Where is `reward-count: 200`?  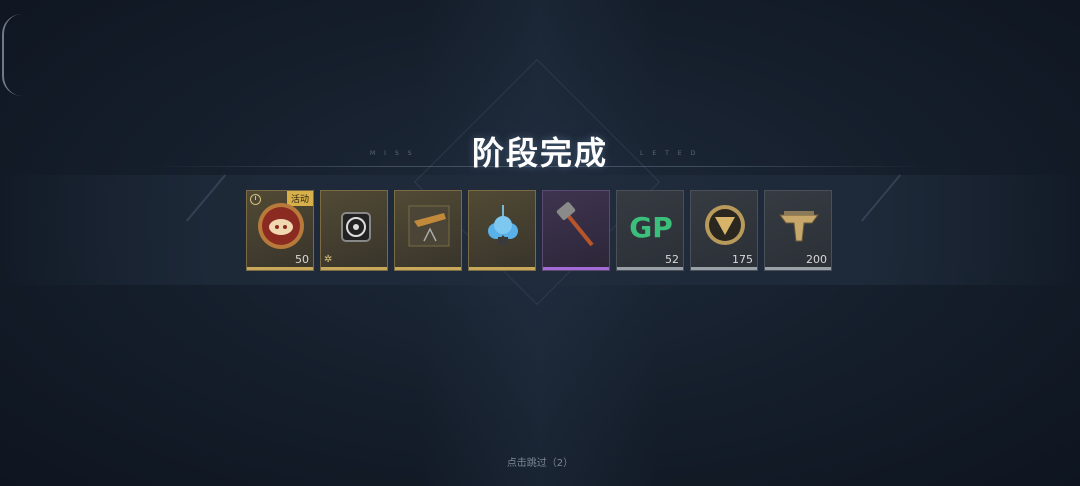
reward-count: 200 is located at coordinates (816, 259).